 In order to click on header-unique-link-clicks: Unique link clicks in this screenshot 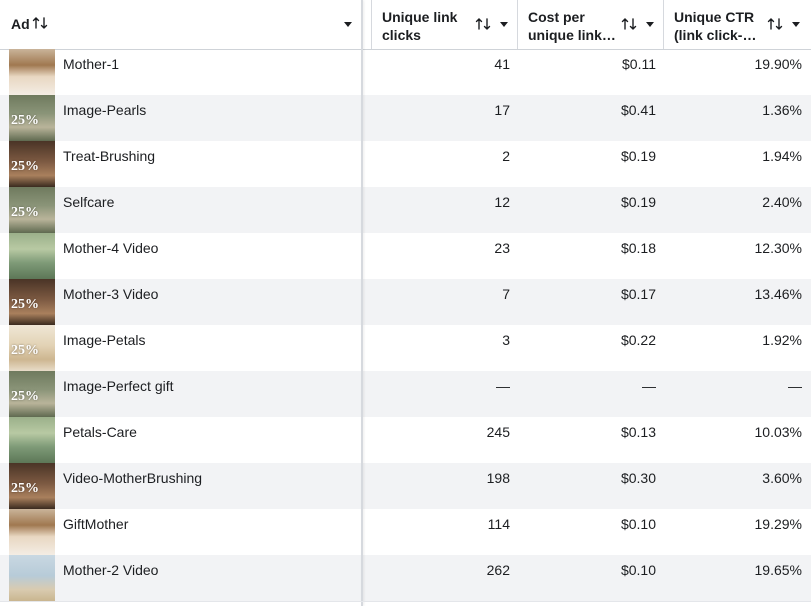, I will do `click(444, 24)`.